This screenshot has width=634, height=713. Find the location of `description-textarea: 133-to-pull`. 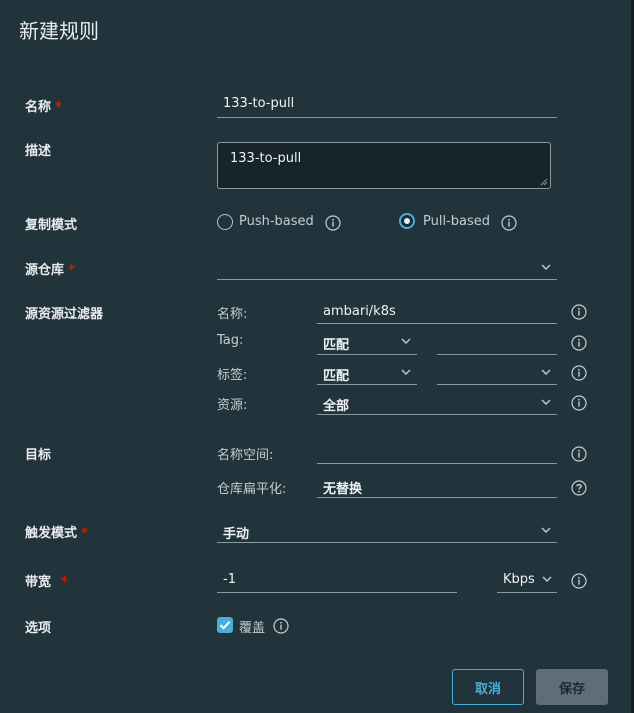

description-textarea: 133-to-pull is located at coordinates (384, 165).